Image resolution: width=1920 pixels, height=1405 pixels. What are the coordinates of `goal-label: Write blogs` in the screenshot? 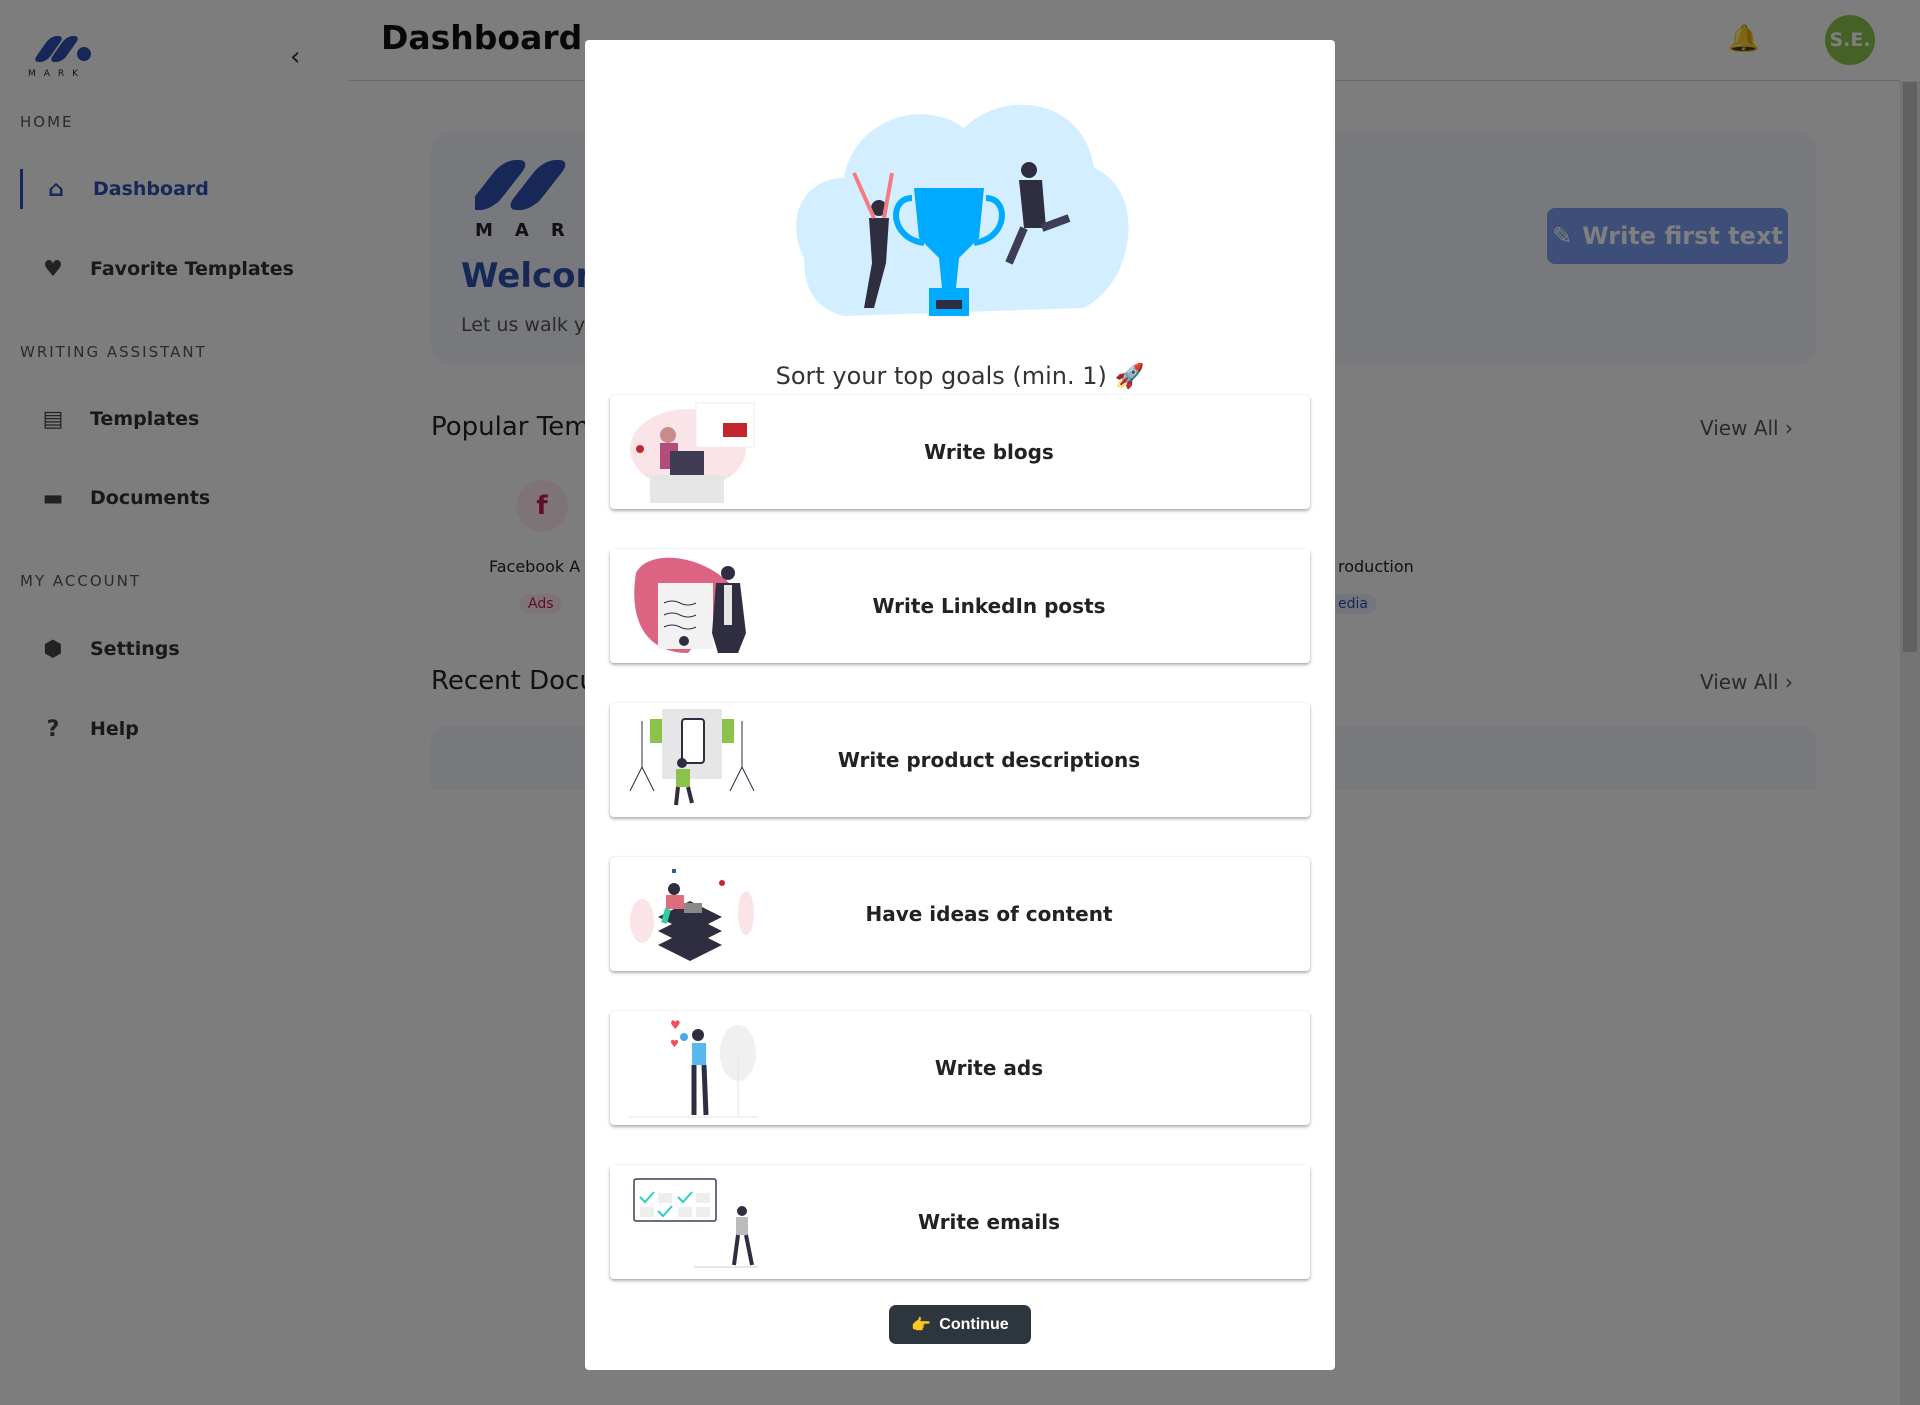 It's located at (989, 452).